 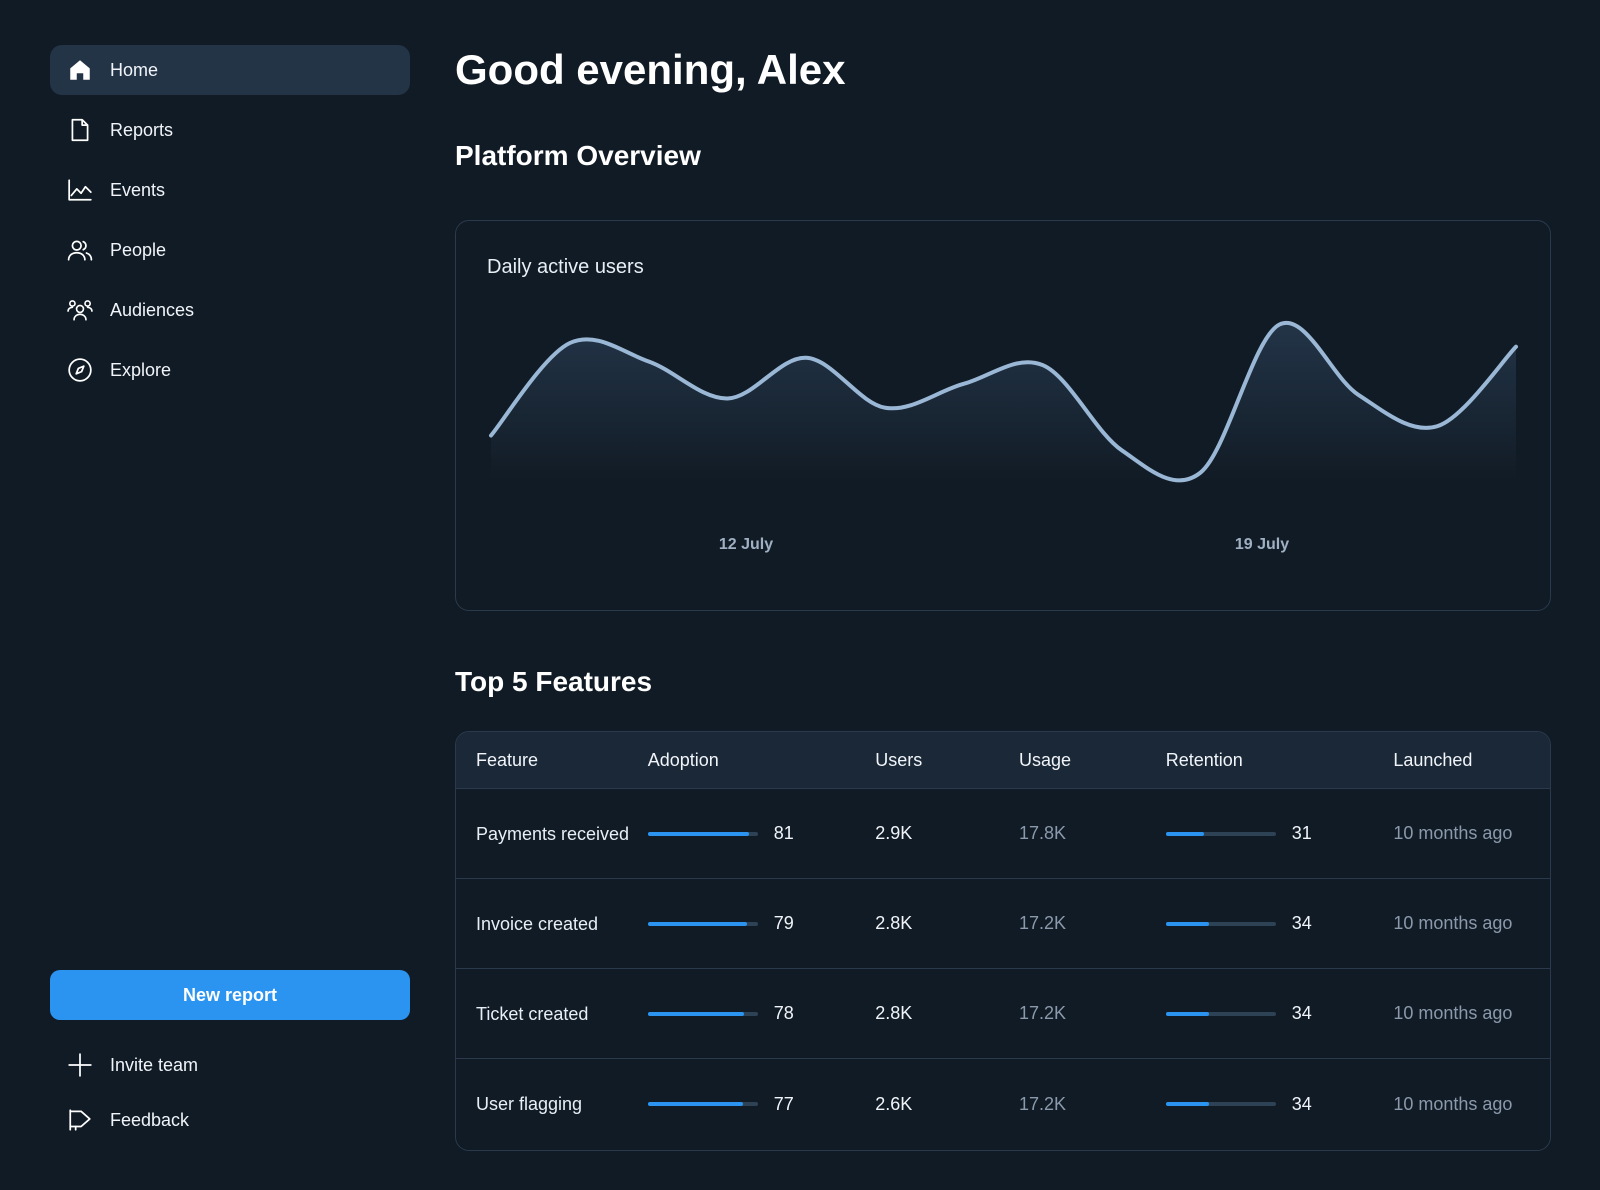 What do you see at coordinates (762, 760) in the screenshot?
I see `column-header-adoption: Adoption` at bounding box center [762, 760].